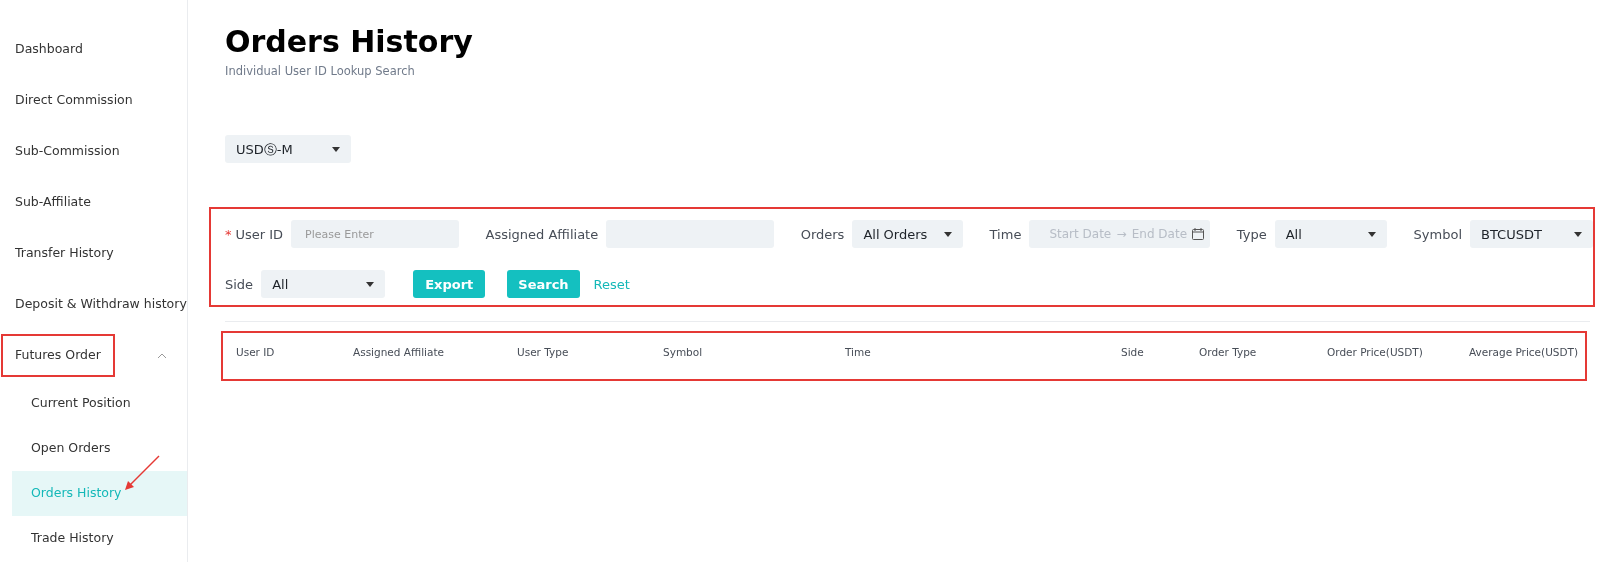  What do you see at coordinates (239, 284) in the screenshot?
I see `field-label: Side` at bounding box center [239, 284].